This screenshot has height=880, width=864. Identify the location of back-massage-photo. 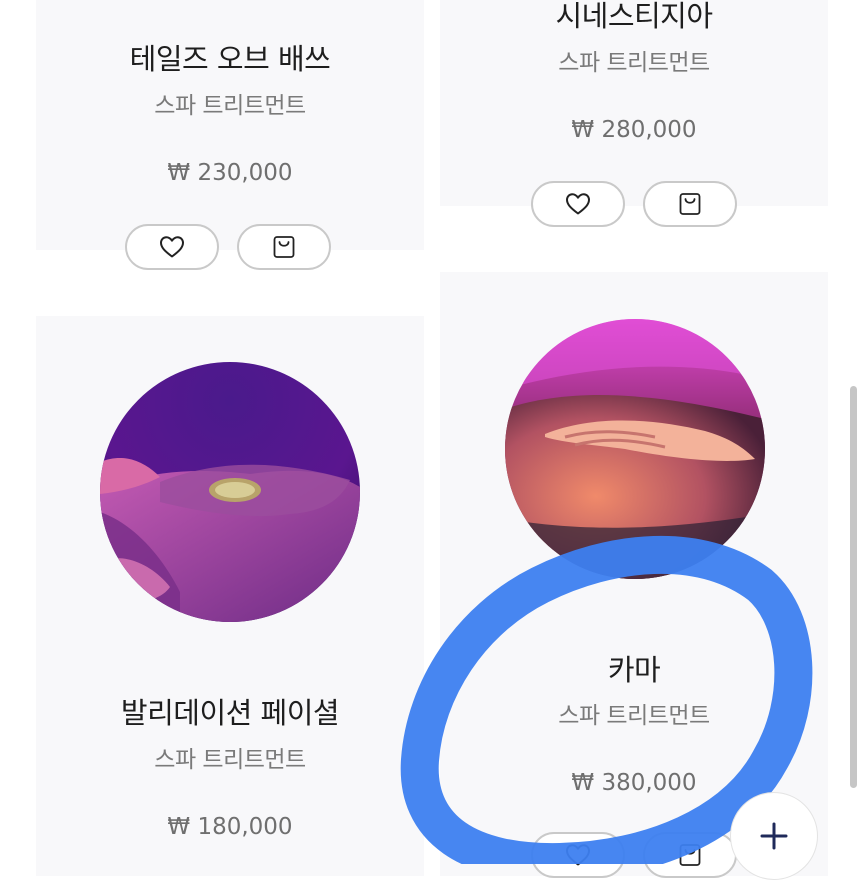
(635, 449).